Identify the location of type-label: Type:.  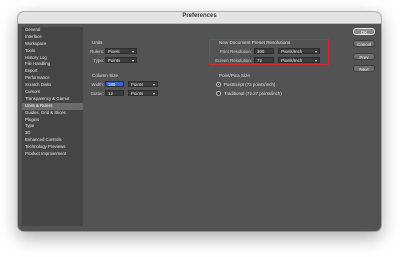
(98, 60).